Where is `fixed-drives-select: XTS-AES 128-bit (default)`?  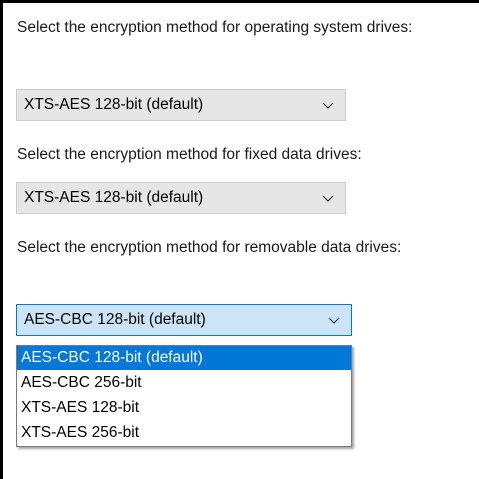 fixed-drives-select: XTS-AES 128-bit (default) is located at coordinates (181, 198).